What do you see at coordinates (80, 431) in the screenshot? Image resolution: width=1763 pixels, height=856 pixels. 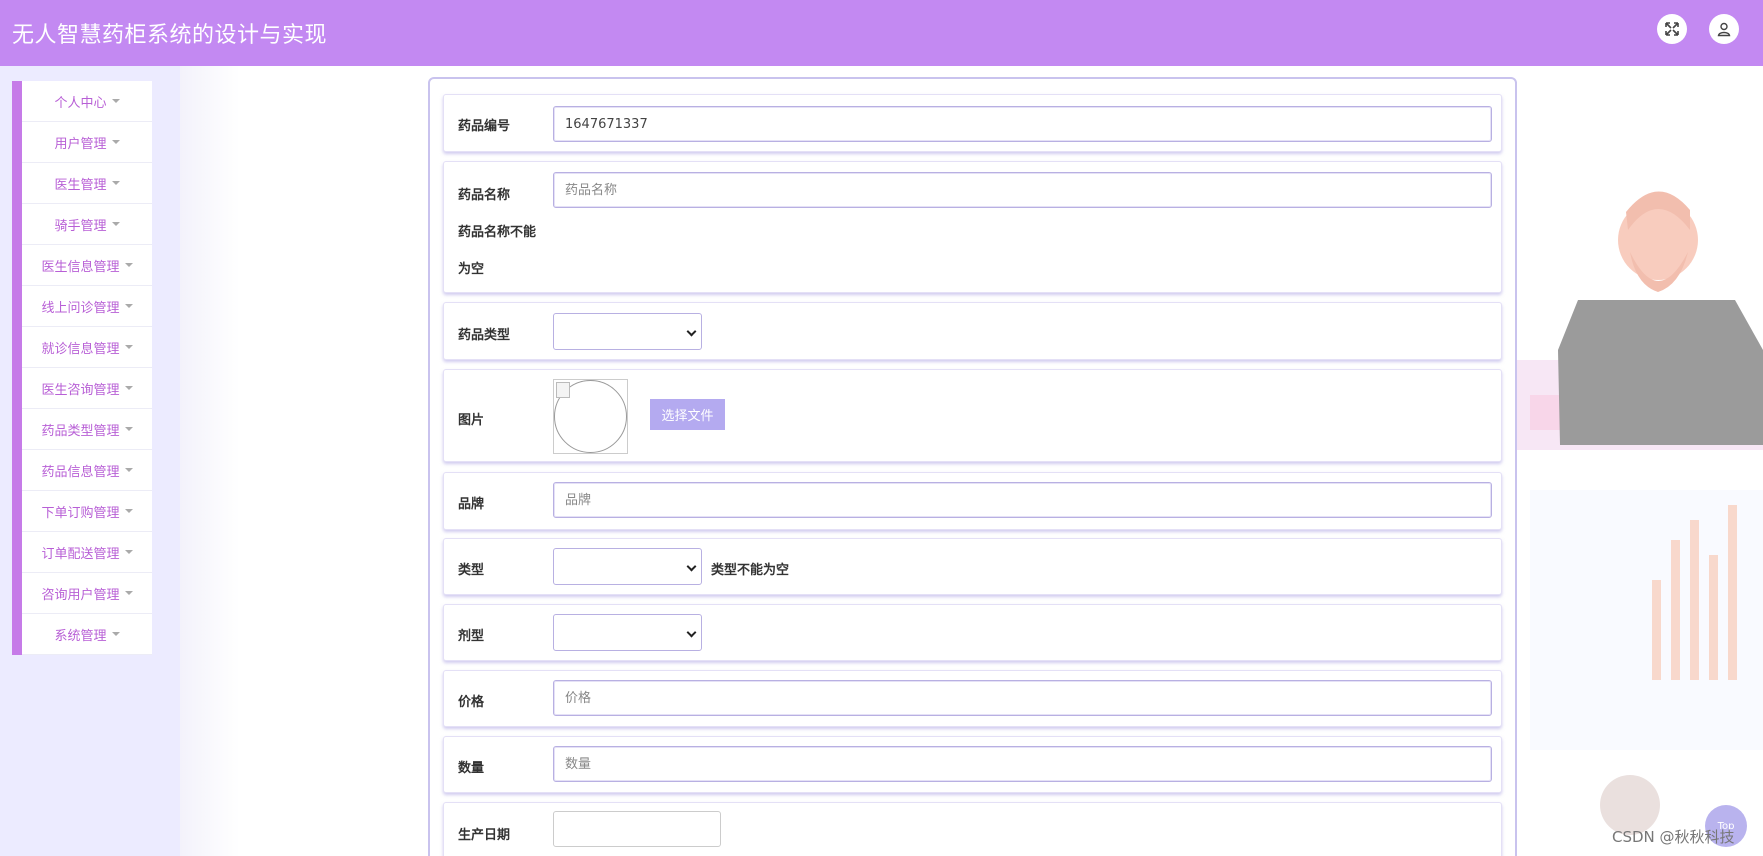 I see `sidebar-item-label: 药品类型管理` at bounding box center [80, 431].